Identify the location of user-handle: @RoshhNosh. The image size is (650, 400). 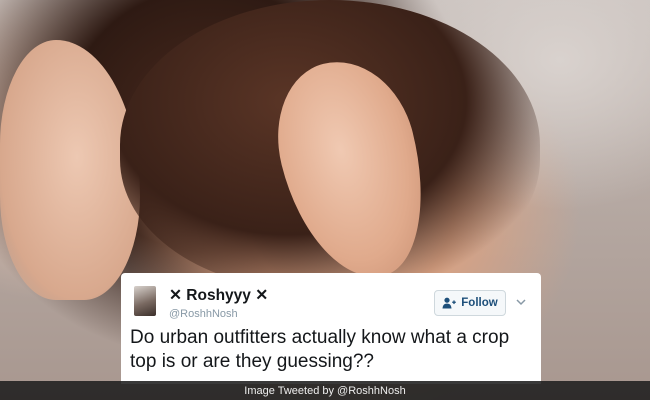
(203, 314).